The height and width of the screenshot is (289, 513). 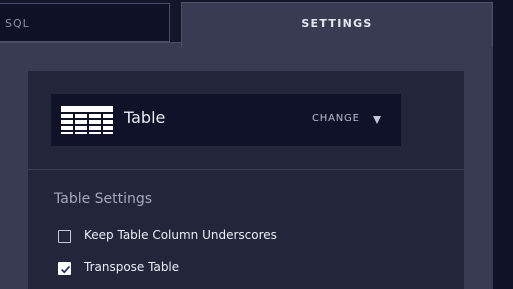 What do you see at coordinates (226, 120) in the screenshot?
I see `visualization-type-selector: Table CHANGE` at bounding box center [226, 120].